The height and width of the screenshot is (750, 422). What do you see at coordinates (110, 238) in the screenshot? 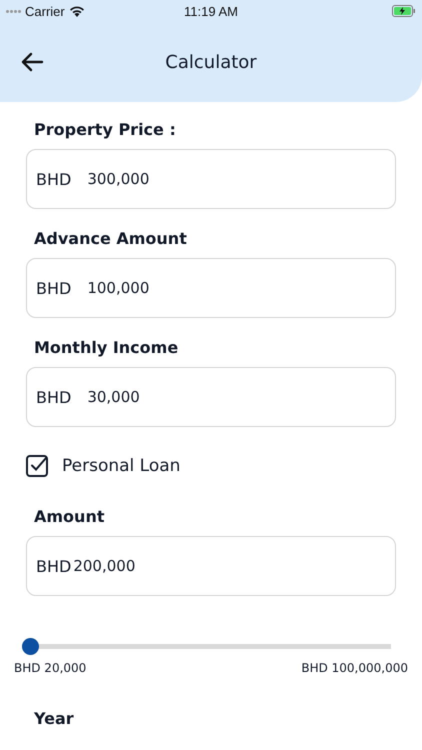
I see `field-label: Advance Amount` at bounding box center [110, 238].